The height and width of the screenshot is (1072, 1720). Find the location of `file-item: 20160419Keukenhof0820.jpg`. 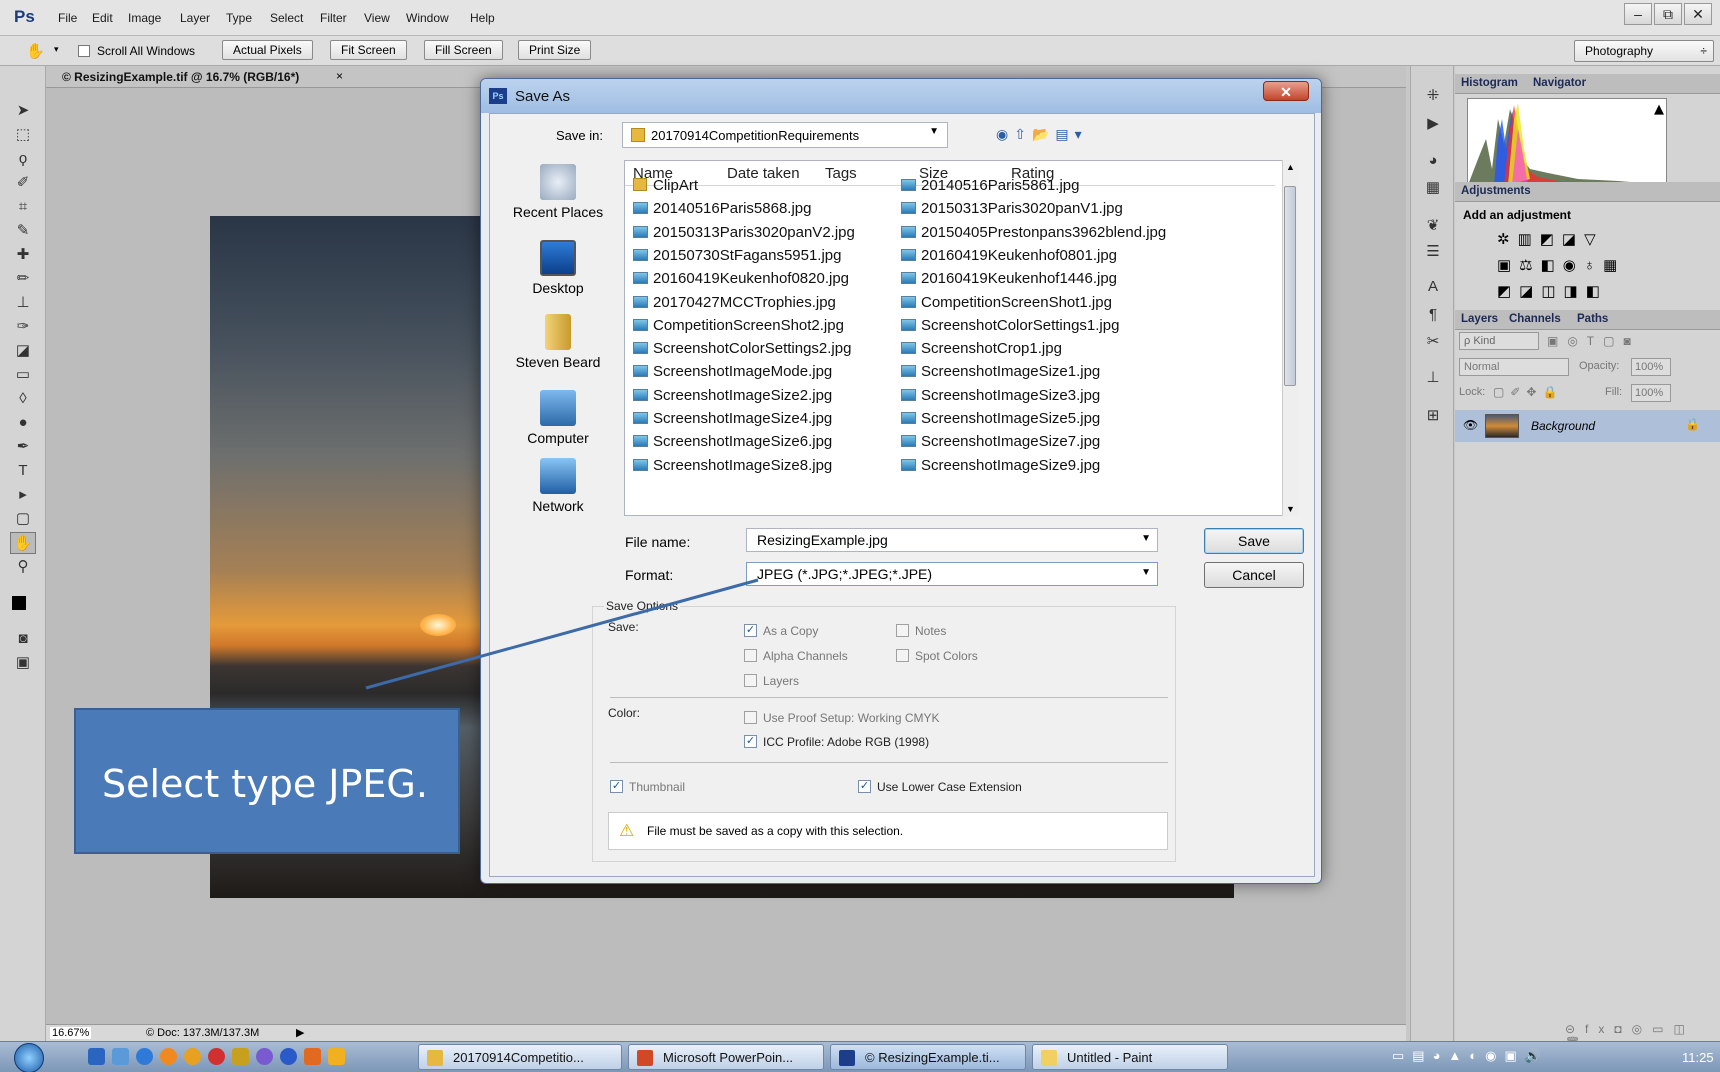

file-item: 20160419Keukenhof0820.jpg is located at coordinates (741, 281).